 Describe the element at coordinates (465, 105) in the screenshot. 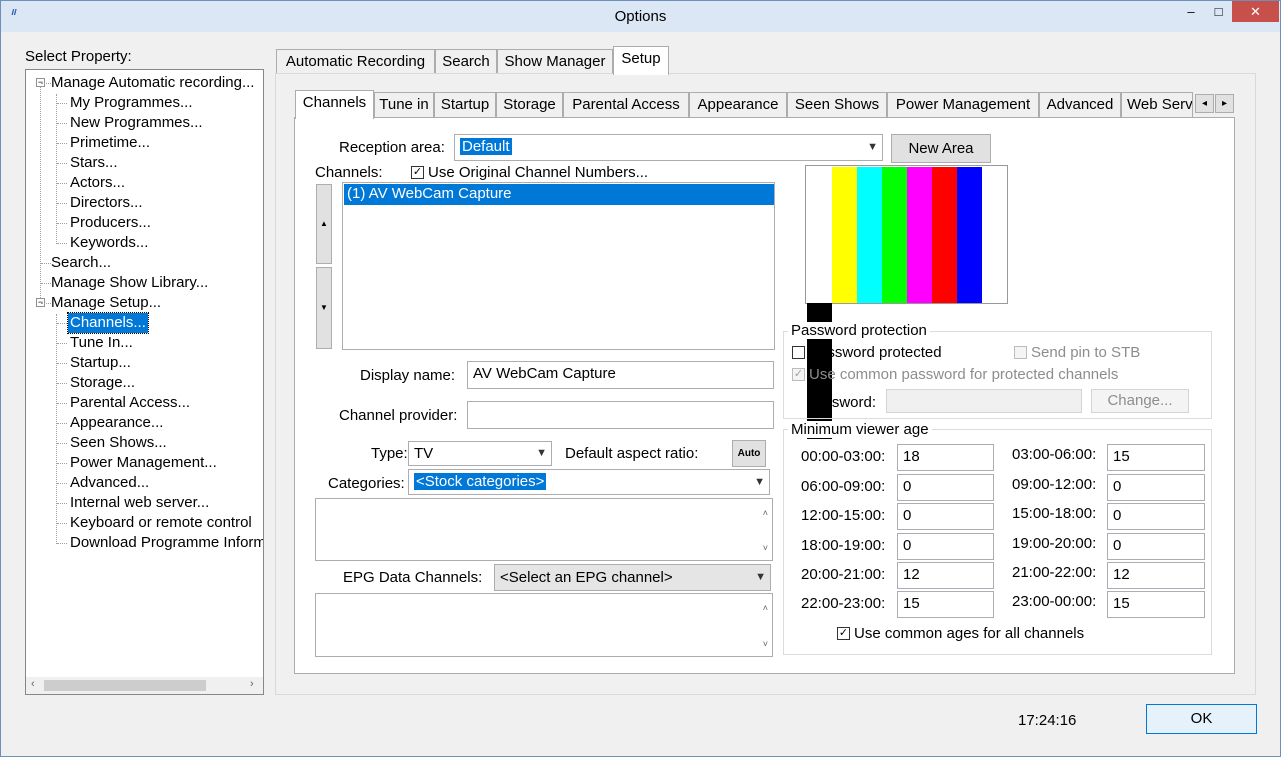

I see `tab-startup: Startup` at that location.